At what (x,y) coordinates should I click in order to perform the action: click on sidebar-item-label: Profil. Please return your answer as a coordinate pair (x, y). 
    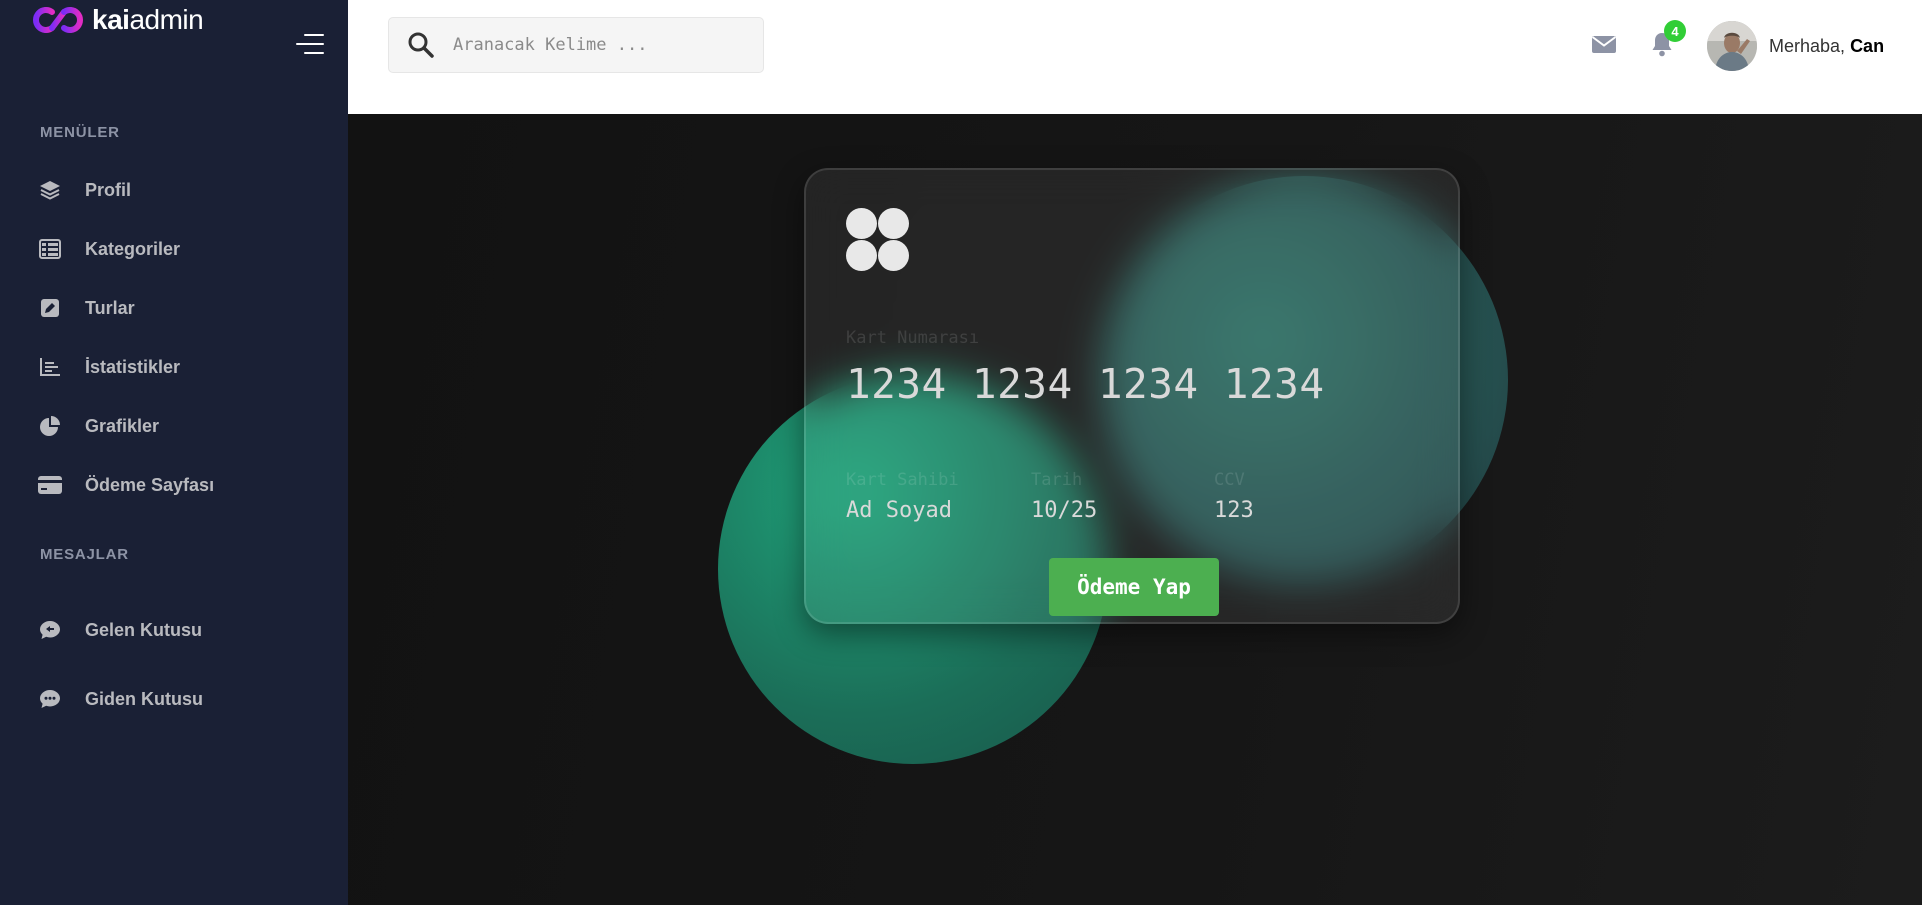
    Looking at the image, I should click on (108, 189).